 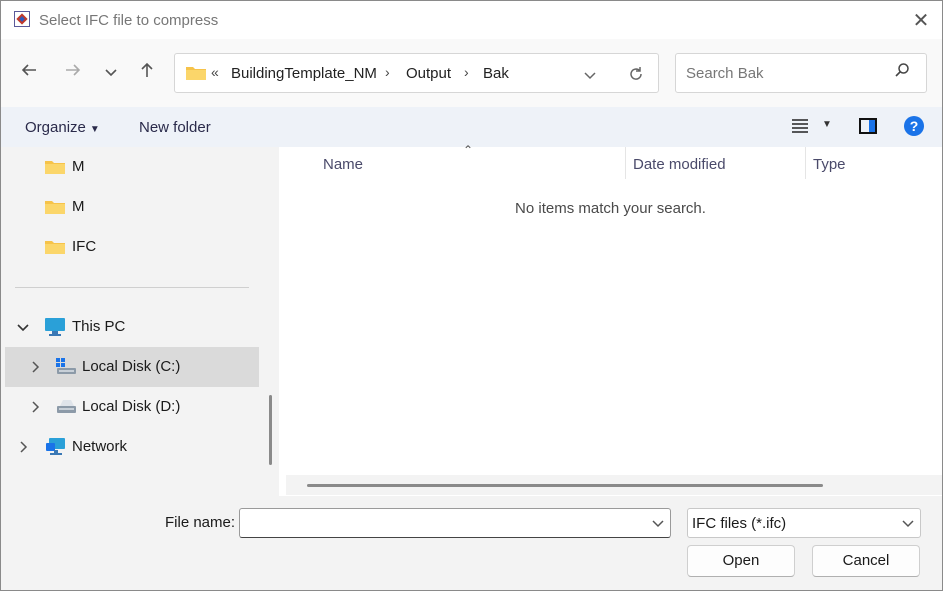 What do you see at coordinates (66, 366) in the screenshot?
I see `windows-drive-icon` at bounding box center [66, 366].